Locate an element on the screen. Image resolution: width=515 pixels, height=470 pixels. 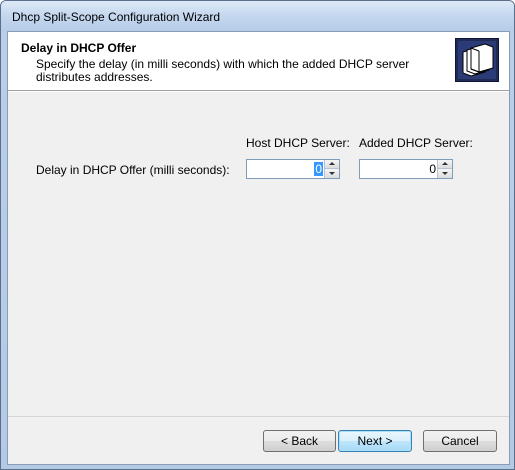
next-button: Next > is located at coordinates (375, 441).